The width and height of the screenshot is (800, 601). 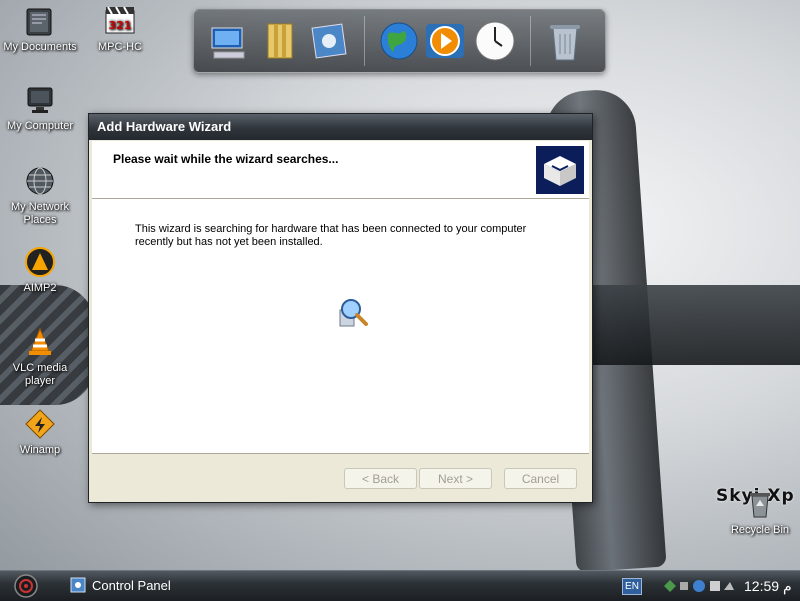 I want to click on desktop-icon-label: MPC-HC, so click(x=120, y=47).